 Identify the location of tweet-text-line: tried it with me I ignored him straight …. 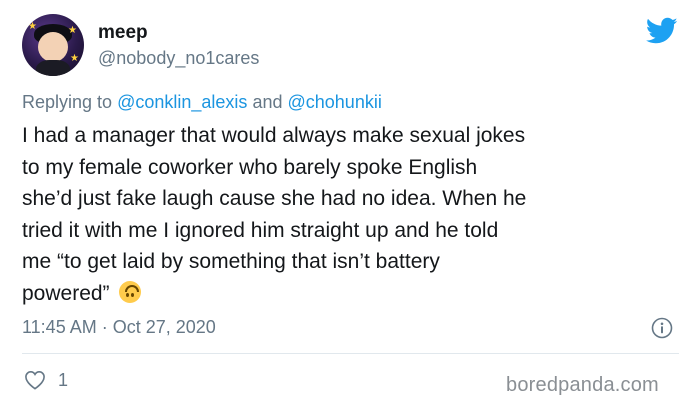
(260, 230).